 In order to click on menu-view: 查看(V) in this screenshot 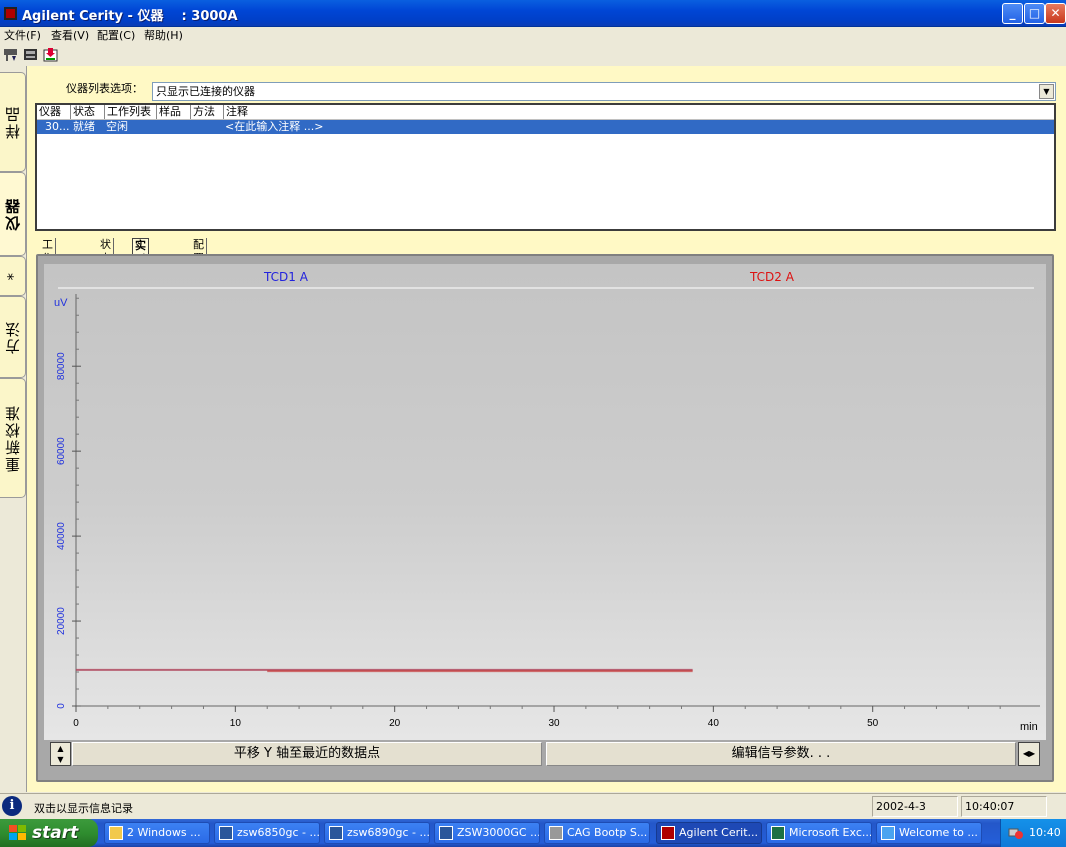, I will do `click(70, 36)`.